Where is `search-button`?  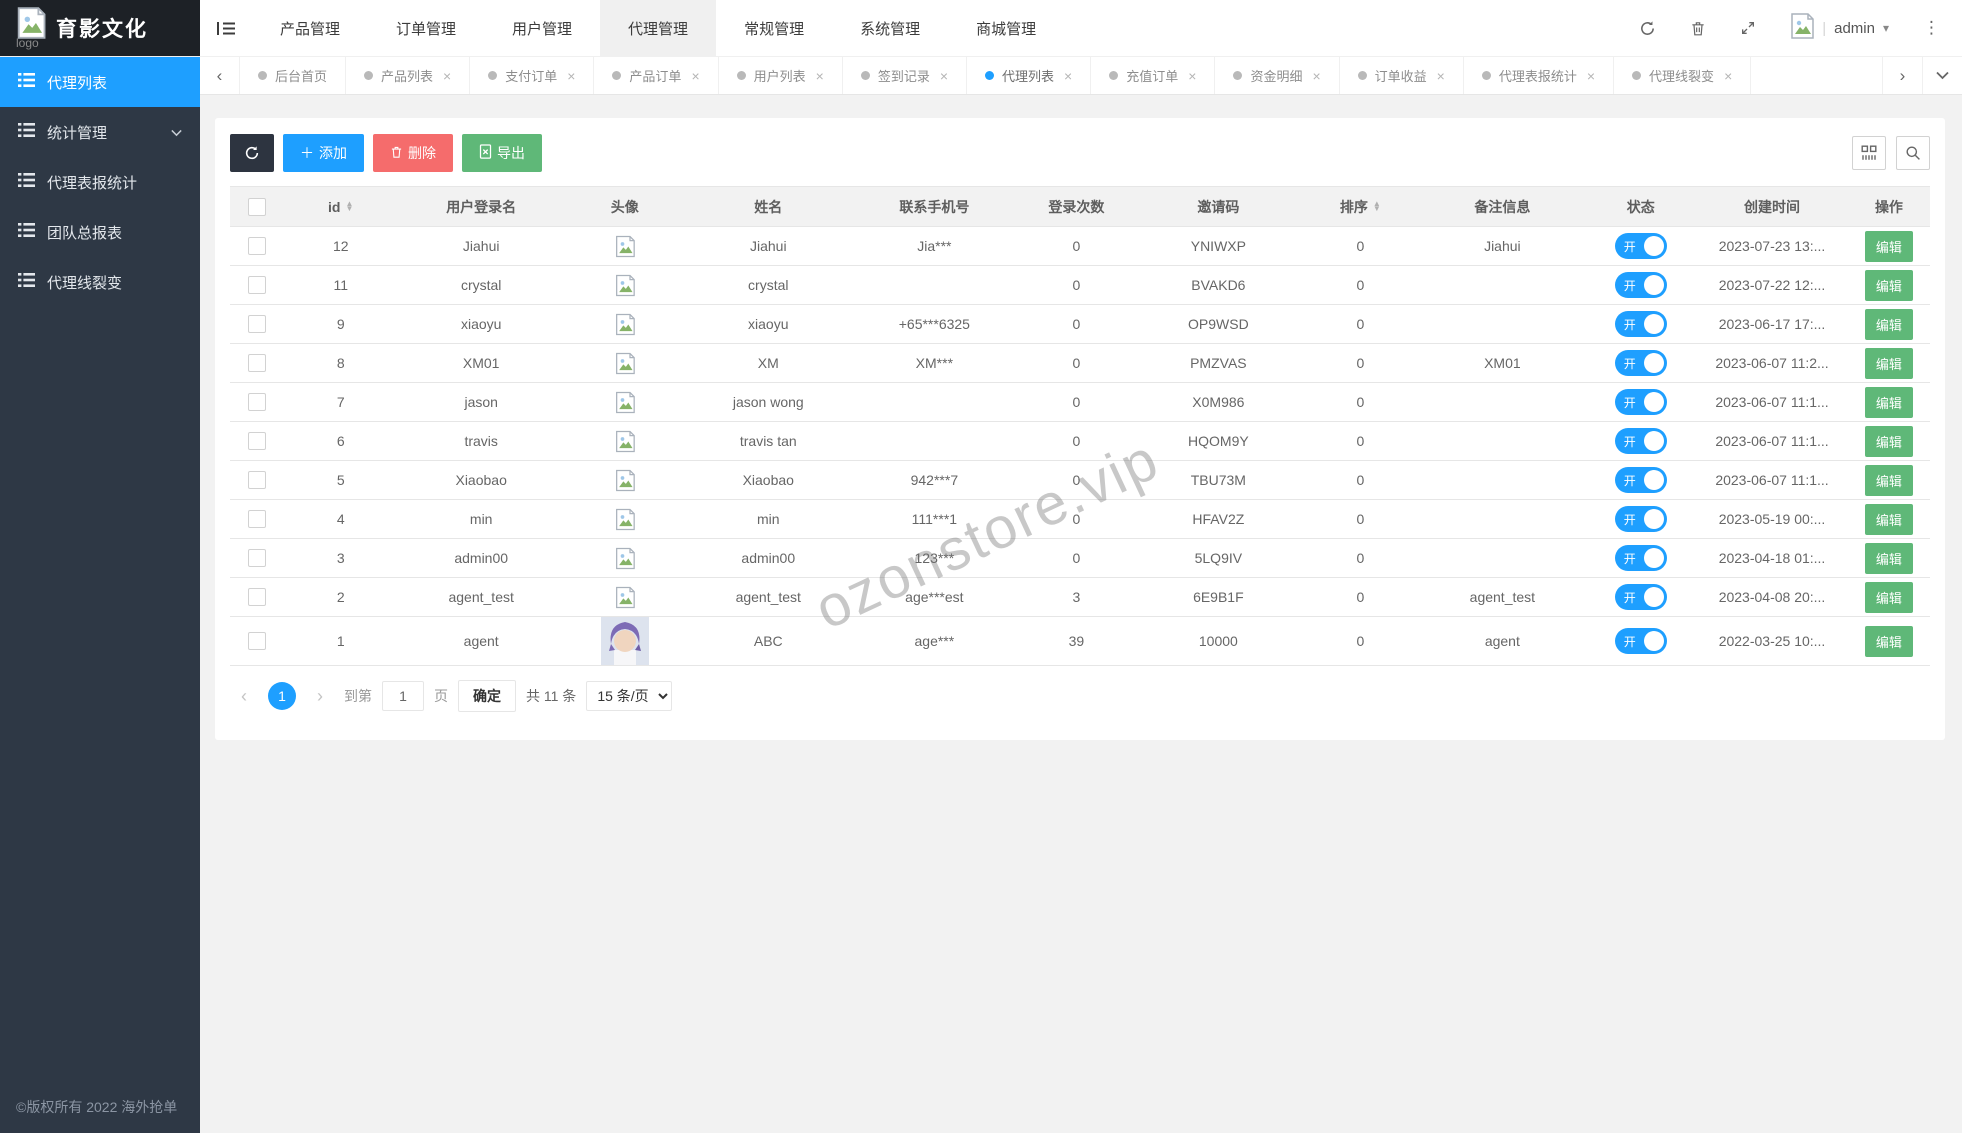 search-button is located at coordinates (1913, 153).